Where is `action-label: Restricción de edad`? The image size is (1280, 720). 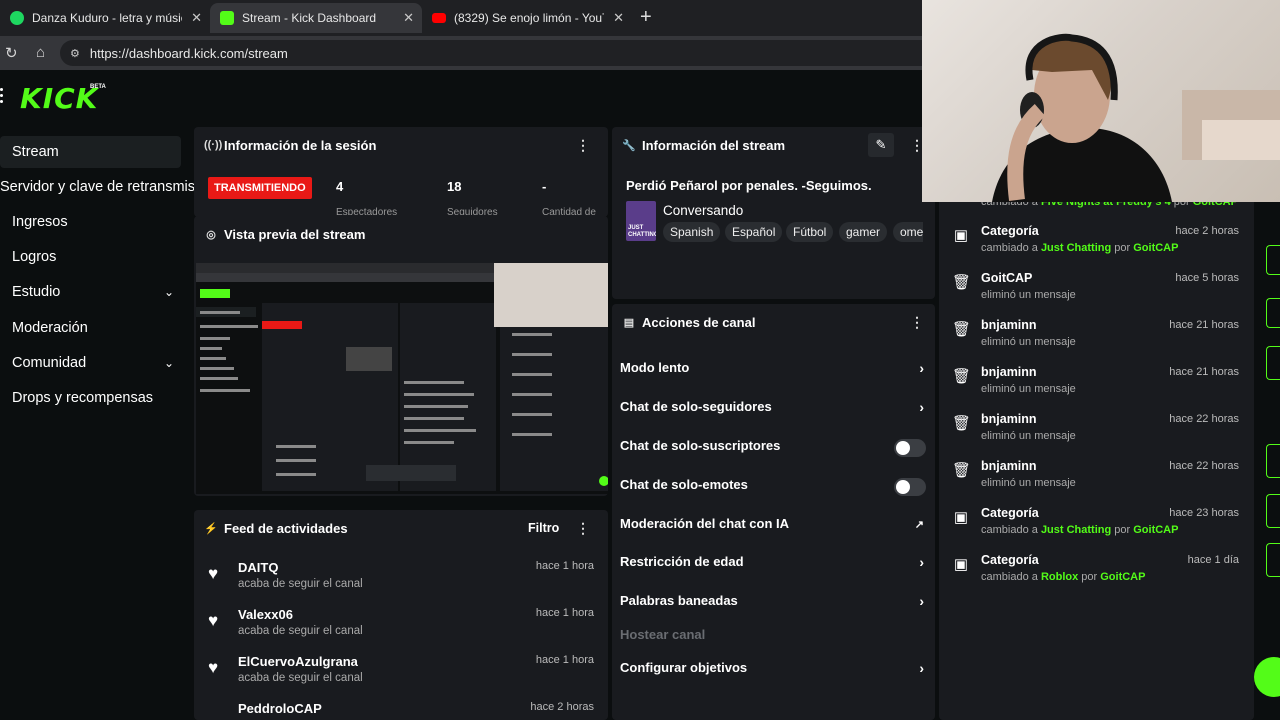 action-label: Restricción de edad is located at coordinates (682, 561).